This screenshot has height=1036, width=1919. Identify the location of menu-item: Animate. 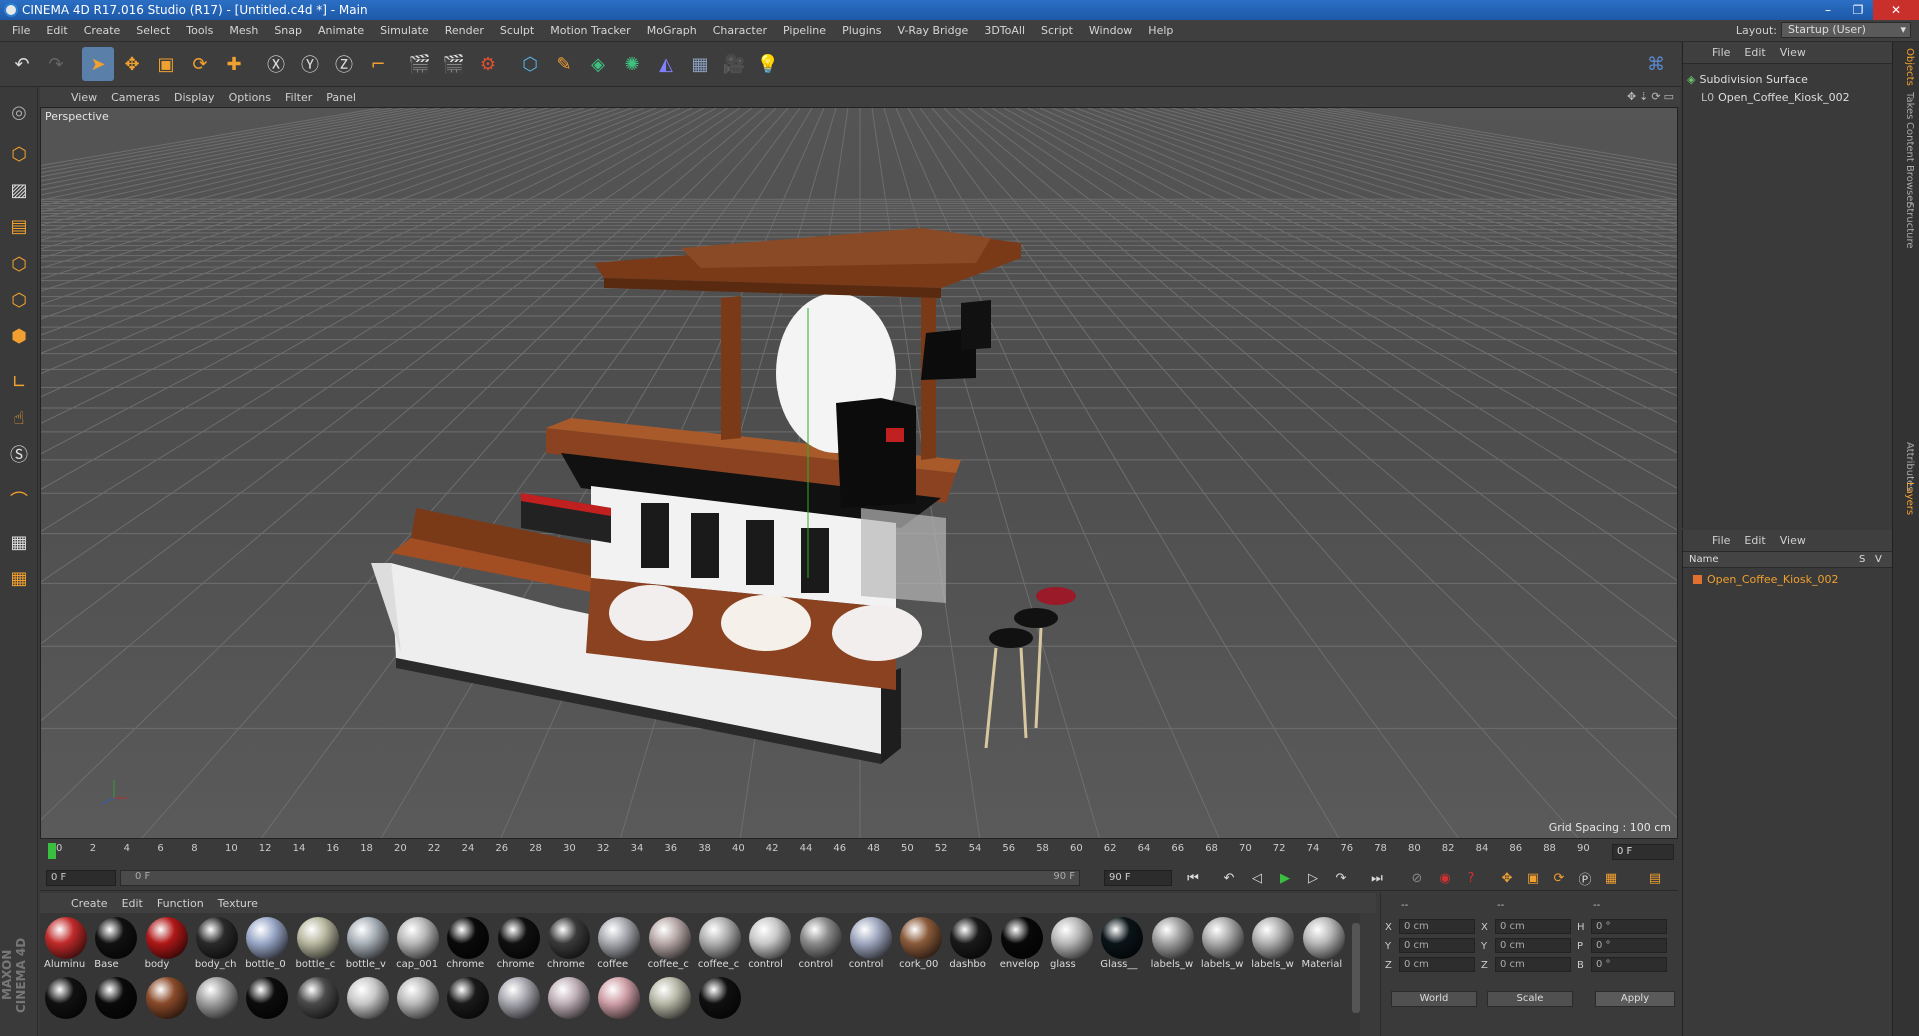
(341, 31).